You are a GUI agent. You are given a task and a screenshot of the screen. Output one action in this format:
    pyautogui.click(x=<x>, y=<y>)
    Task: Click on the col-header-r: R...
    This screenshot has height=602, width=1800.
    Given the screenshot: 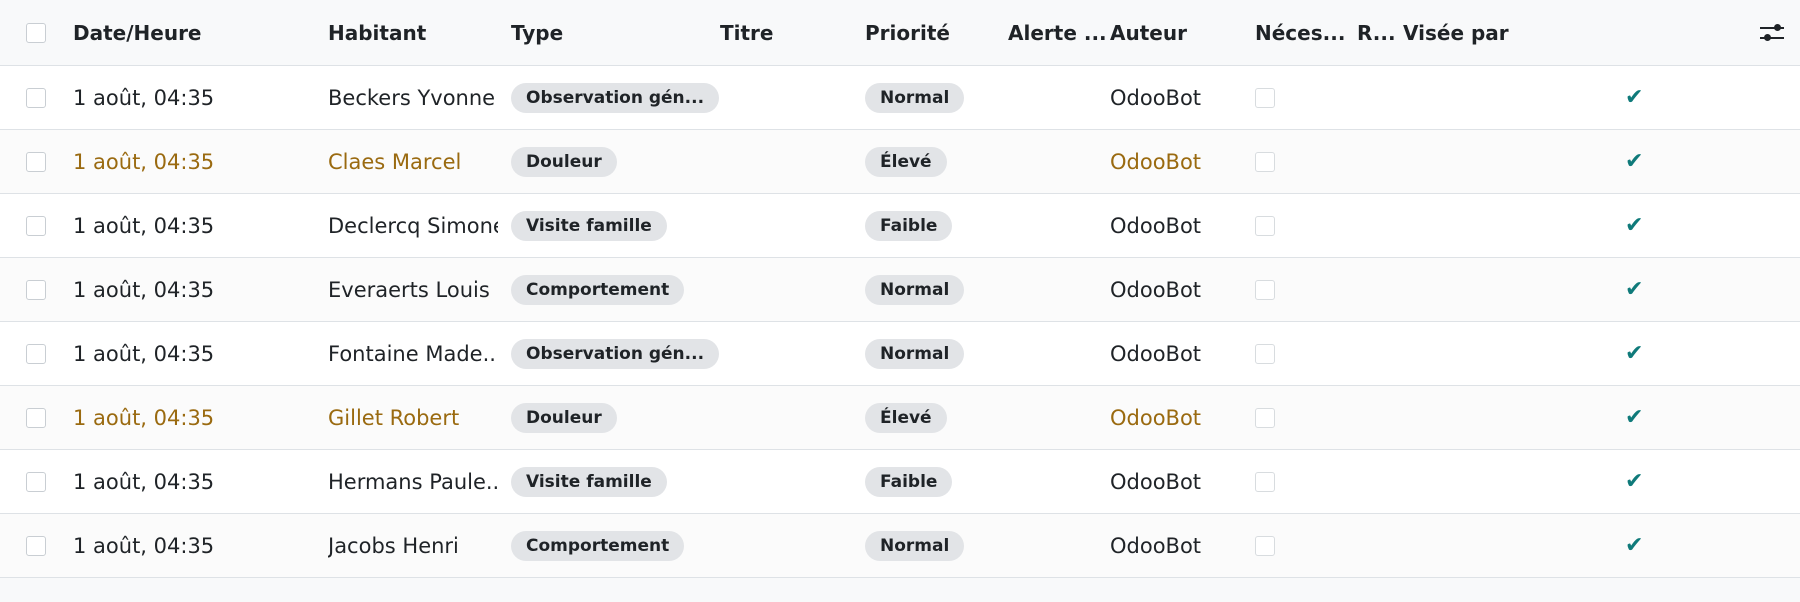 What is the action you would take?
    pyautogui.click(x=1376, y=32)
    